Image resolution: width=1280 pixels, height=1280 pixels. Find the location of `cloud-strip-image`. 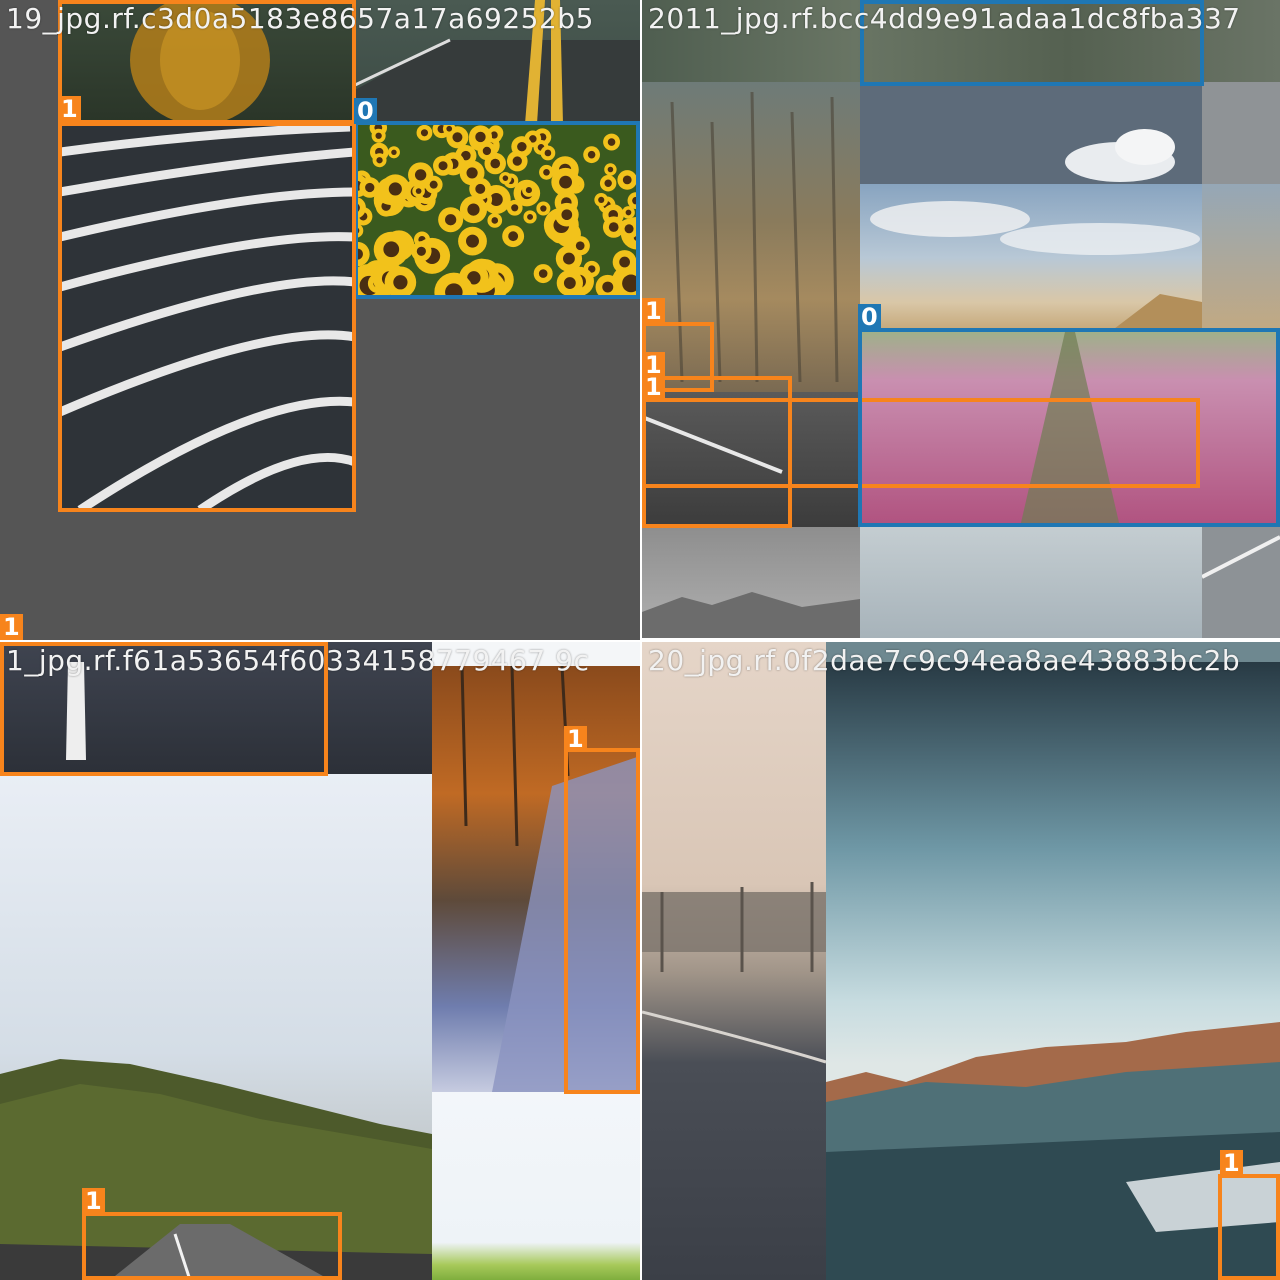

cloud-strip-image is located at coordinates (1241, 258).